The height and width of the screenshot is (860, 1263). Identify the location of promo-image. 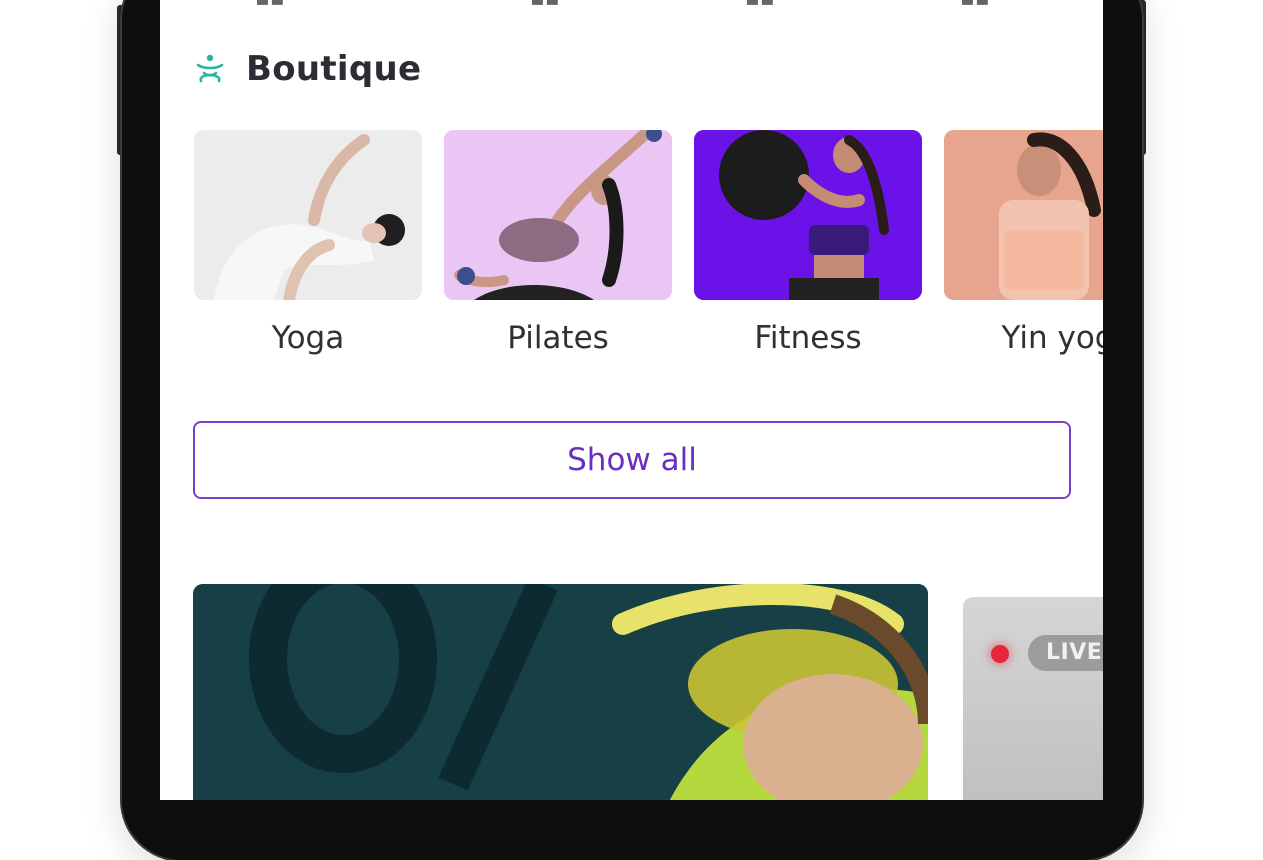
(560, 692).